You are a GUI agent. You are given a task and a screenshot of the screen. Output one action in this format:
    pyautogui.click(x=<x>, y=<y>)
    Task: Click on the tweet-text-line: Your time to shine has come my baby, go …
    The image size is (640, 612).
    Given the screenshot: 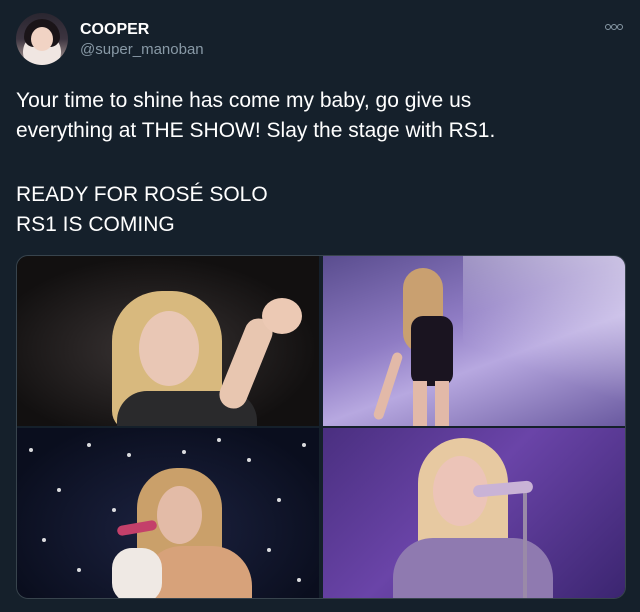 What is the action you would take?
    pyautogui.click(x=244, y=100)
    